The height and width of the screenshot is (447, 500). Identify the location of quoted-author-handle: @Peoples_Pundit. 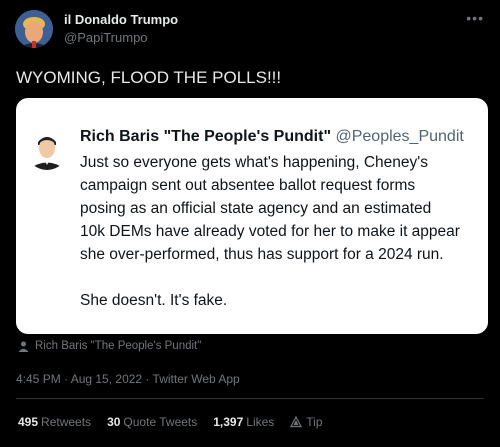
(399, 136).